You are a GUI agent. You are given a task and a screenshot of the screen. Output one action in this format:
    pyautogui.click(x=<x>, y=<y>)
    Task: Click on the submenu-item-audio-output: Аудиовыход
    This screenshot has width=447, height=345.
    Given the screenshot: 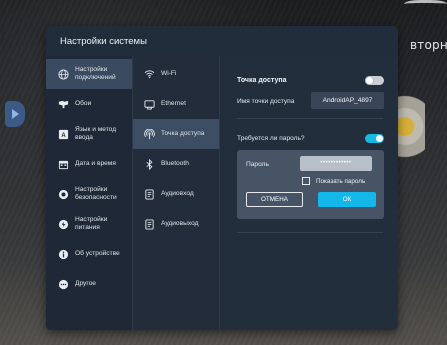 What is the action you would take?
    pyautogui.click(x=176, y=224)
    